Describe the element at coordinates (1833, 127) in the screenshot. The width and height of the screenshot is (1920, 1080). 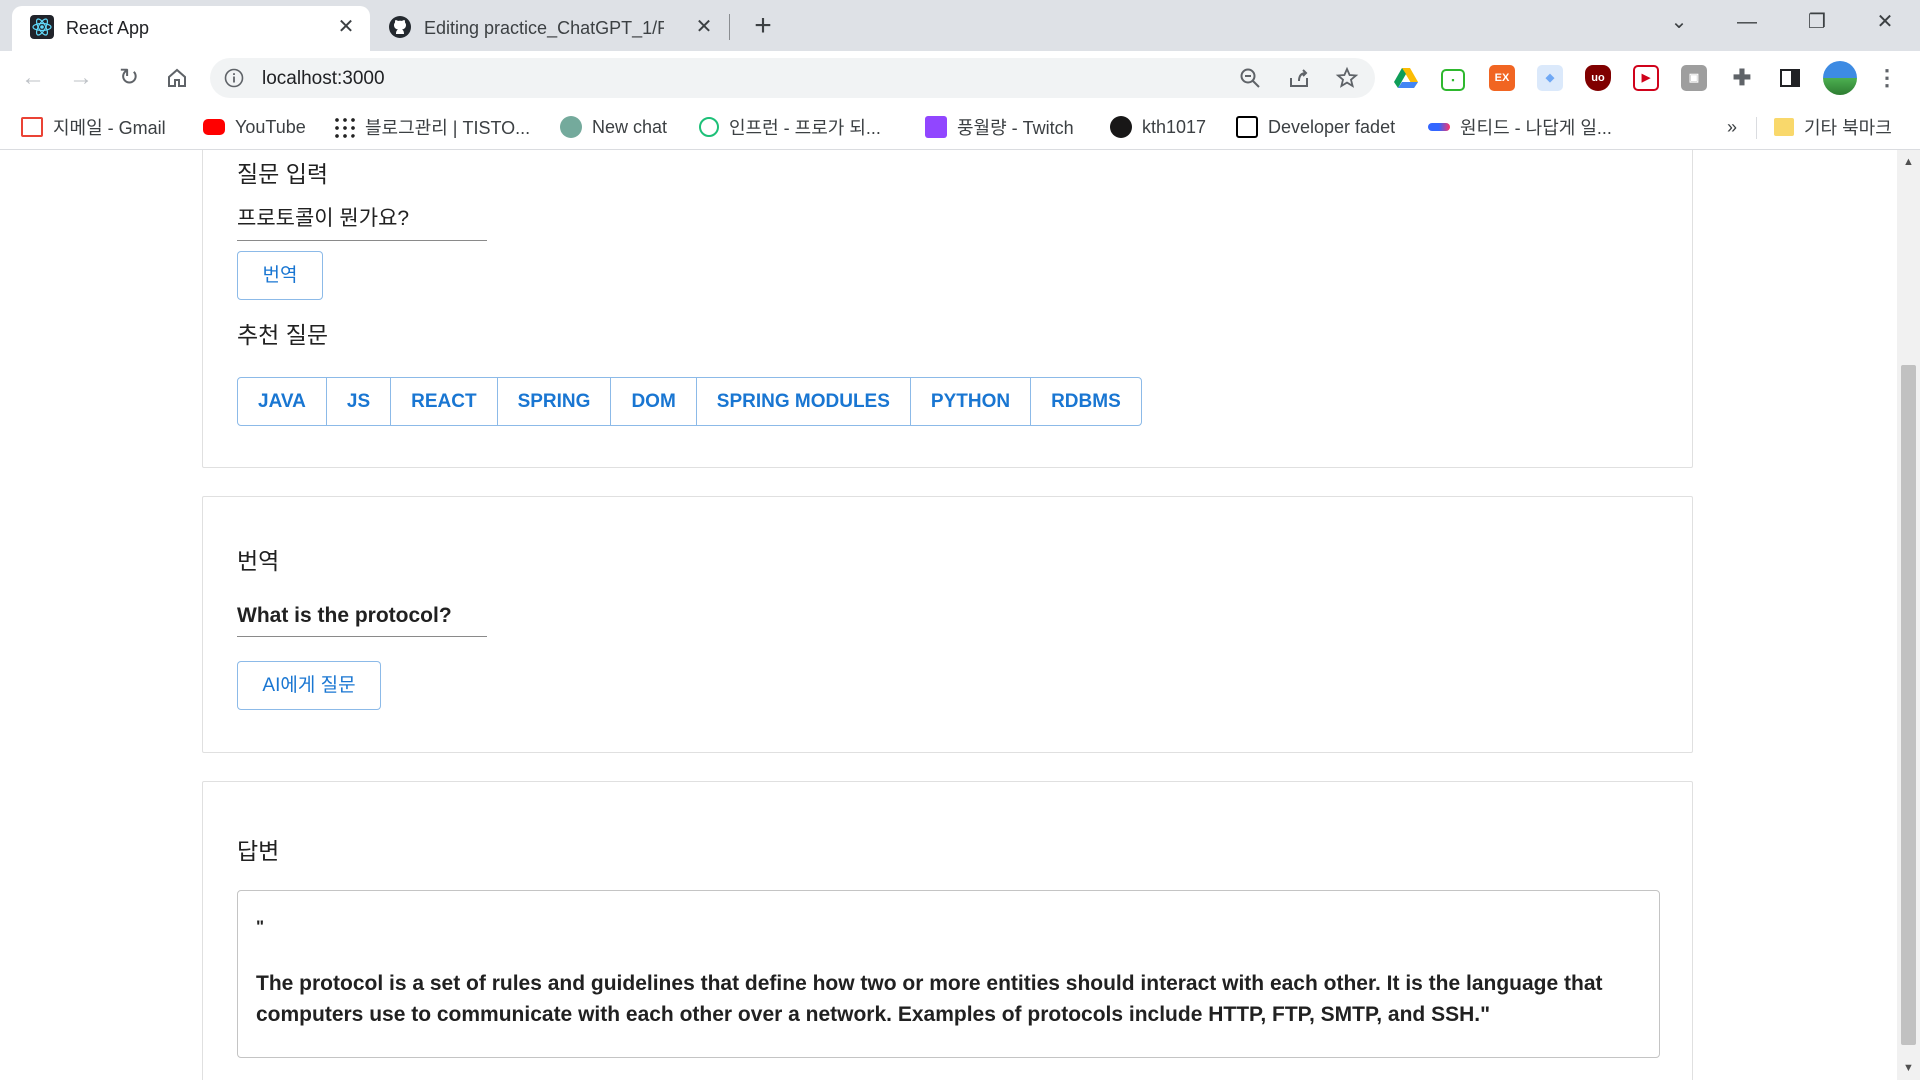
I see `bookmark-other-folder: 기타 북마크` at that location.